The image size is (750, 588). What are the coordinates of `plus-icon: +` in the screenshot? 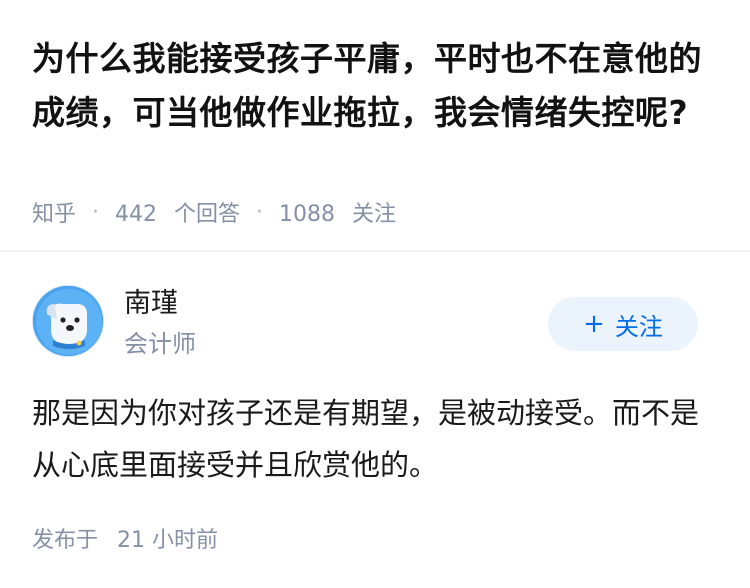 It's located at (594, 324).